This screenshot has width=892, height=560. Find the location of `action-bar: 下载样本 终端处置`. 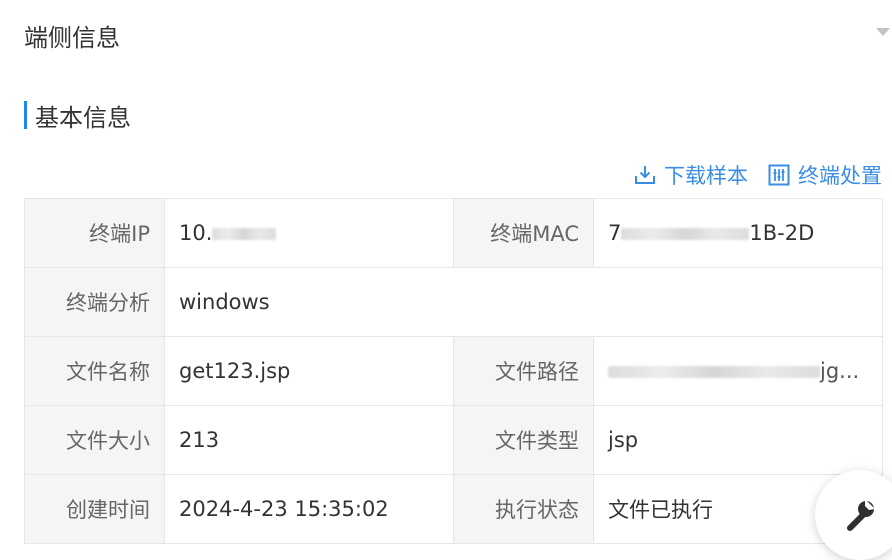

action-bar: 下载样本 终端处置 is located at coordinates (758, 175).